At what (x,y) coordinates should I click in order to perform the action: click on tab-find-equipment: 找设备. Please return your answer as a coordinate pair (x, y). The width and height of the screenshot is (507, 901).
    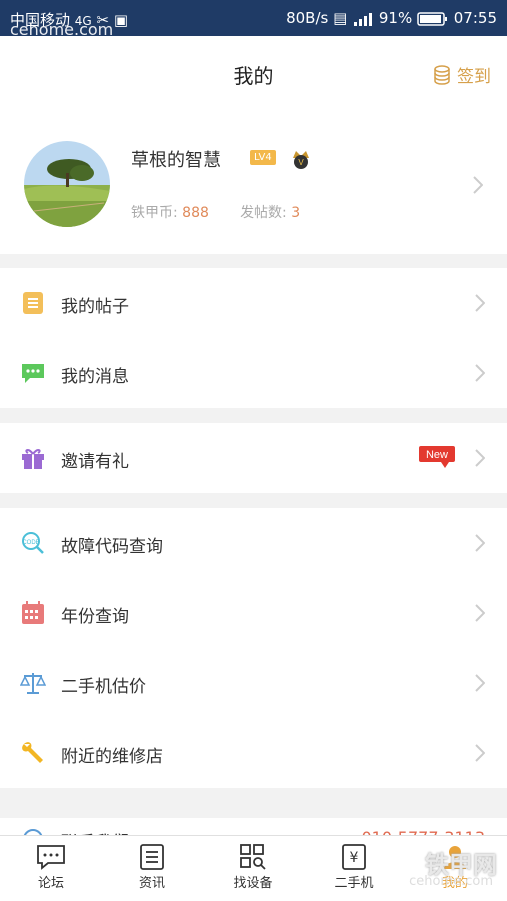
    Looking at the image, I should click on (253, 867).